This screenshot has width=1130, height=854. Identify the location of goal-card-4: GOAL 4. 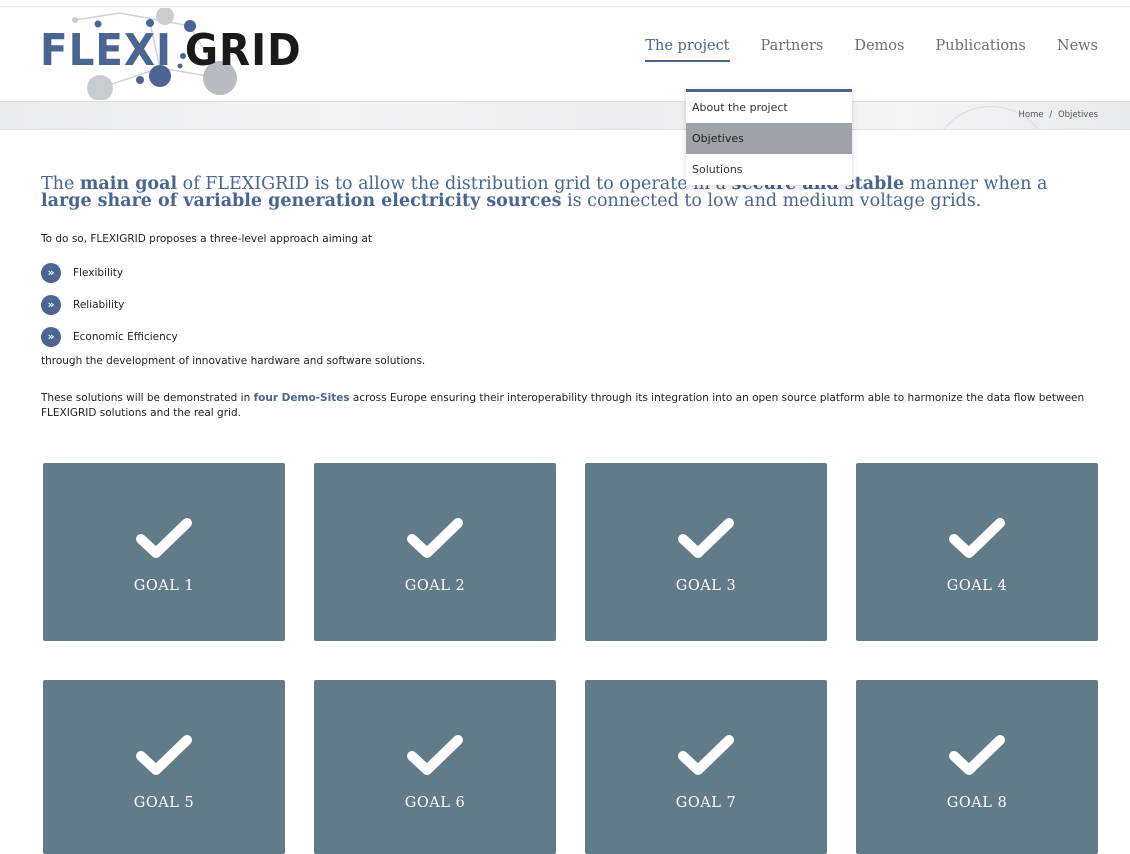
(977, 552).